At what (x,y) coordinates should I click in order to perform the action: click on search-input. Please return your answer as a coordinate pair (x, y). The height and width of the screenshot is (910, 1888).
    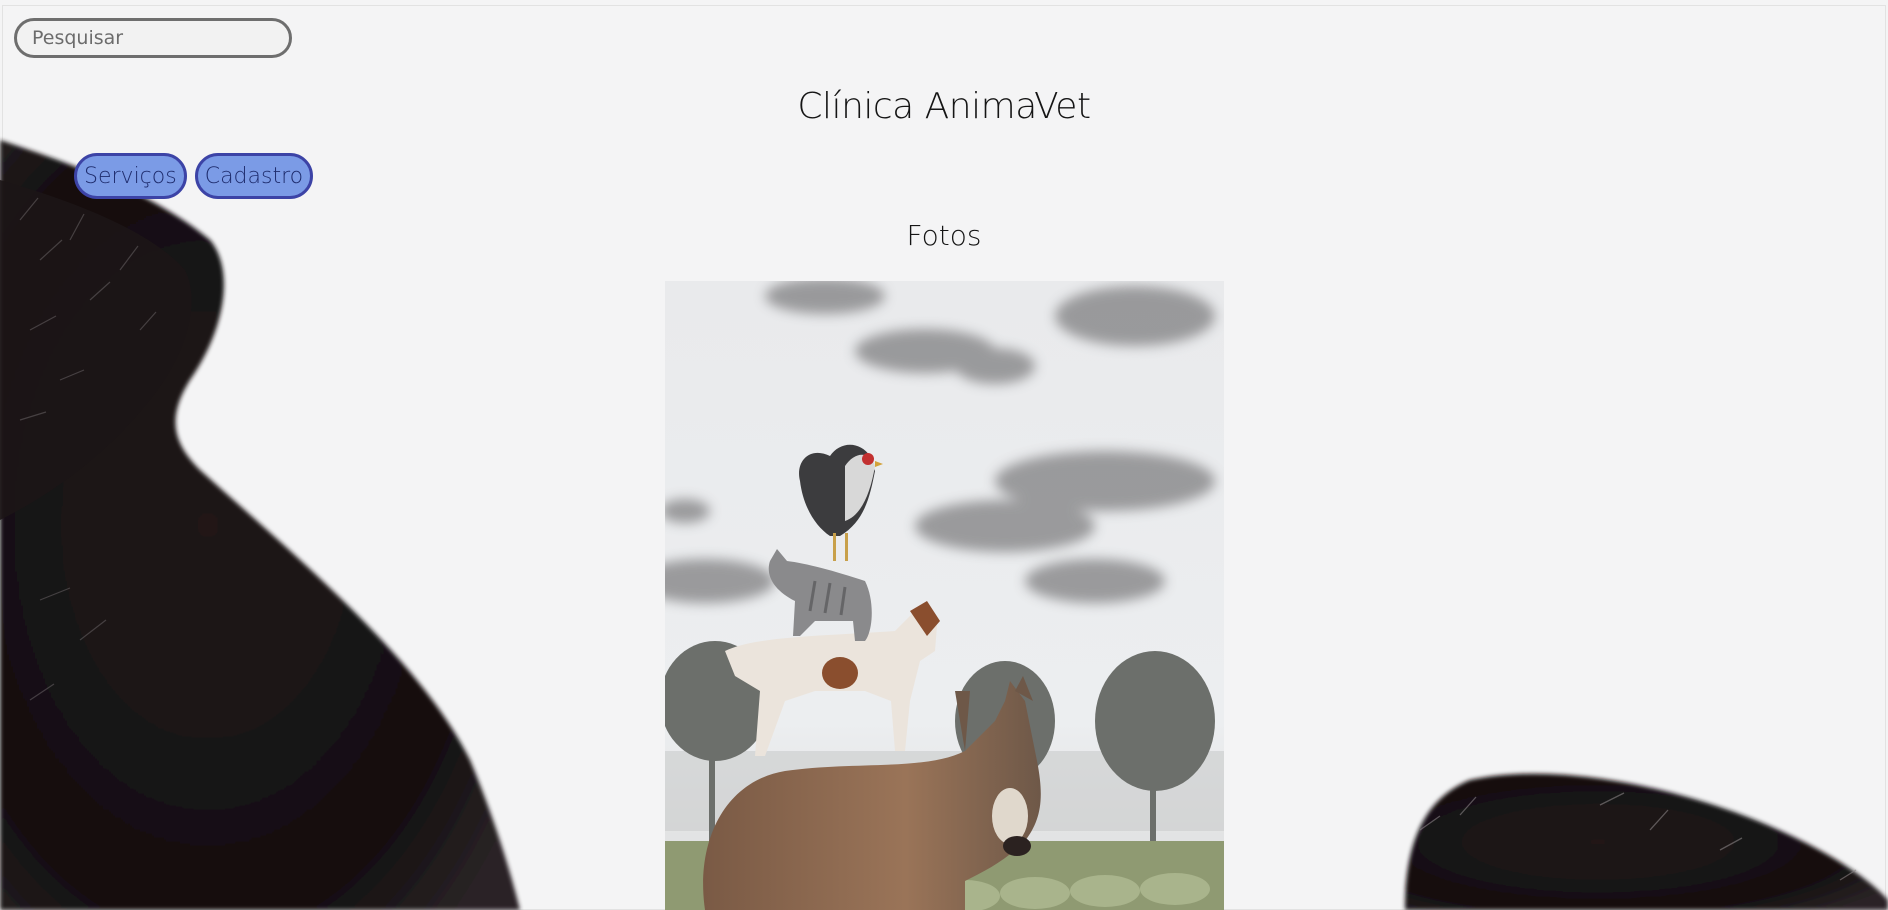
    Looking at the image, I should click on (153, 38).